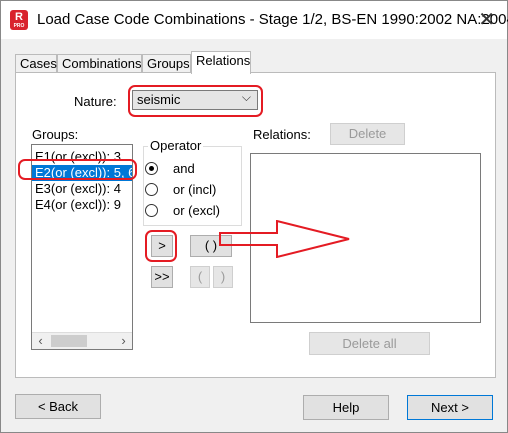 This screenshot has width=508, height=433. Describe the element at coordinates (282, 134) in the screenshot. I see `relations-label: Relations:` at that location.